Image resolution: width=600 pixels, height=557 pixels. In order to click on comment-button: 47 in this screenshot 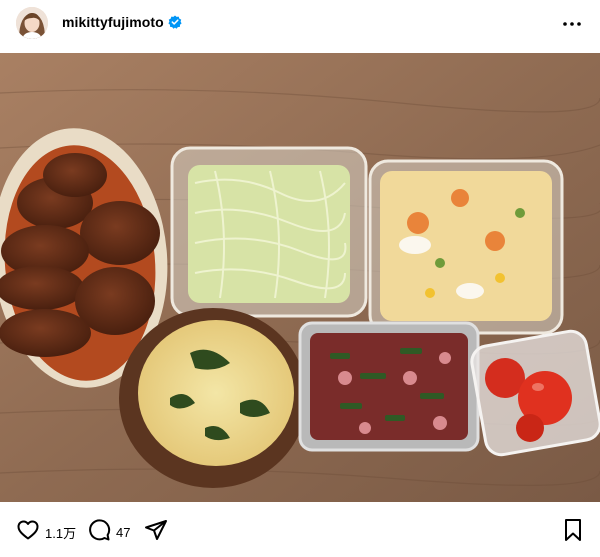, I will do `click(109, 532)`.